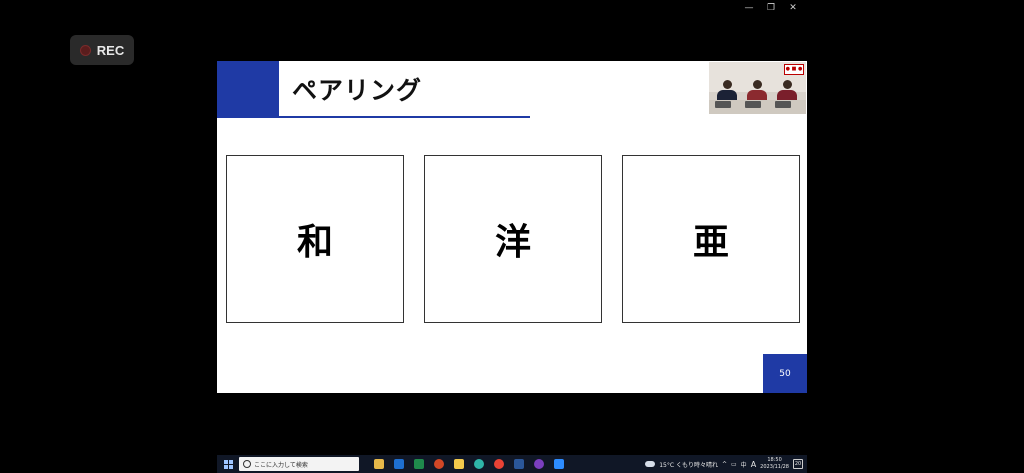  I want to click on maximize-button: ❐, so click(771, 8).